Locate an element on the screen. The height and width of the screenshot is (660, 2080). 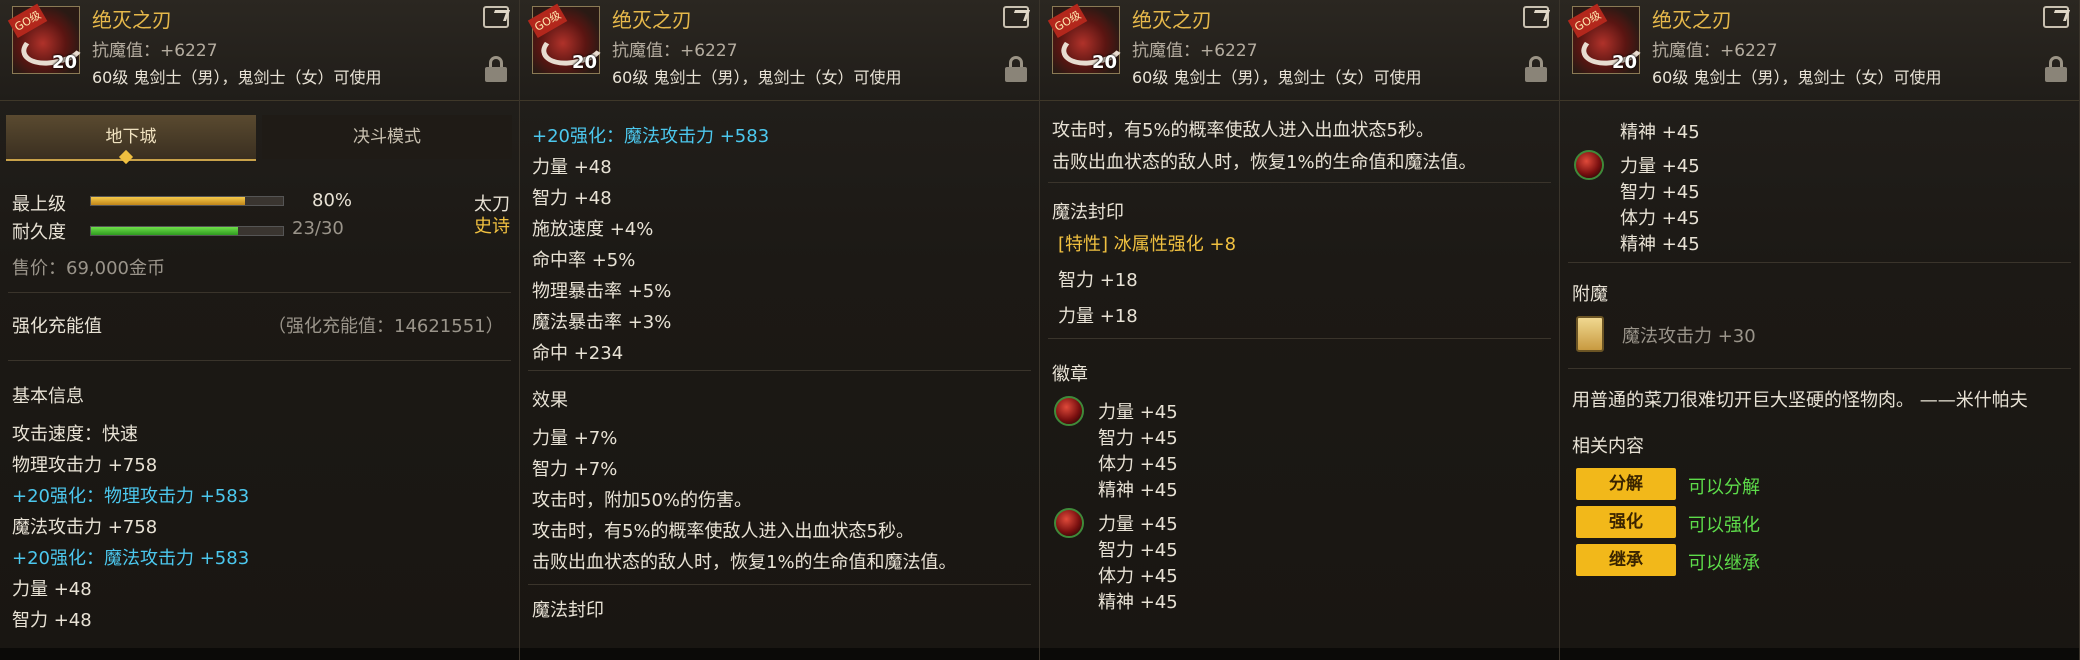
durability-value: 23/30 is located at coordinates (318, 228).